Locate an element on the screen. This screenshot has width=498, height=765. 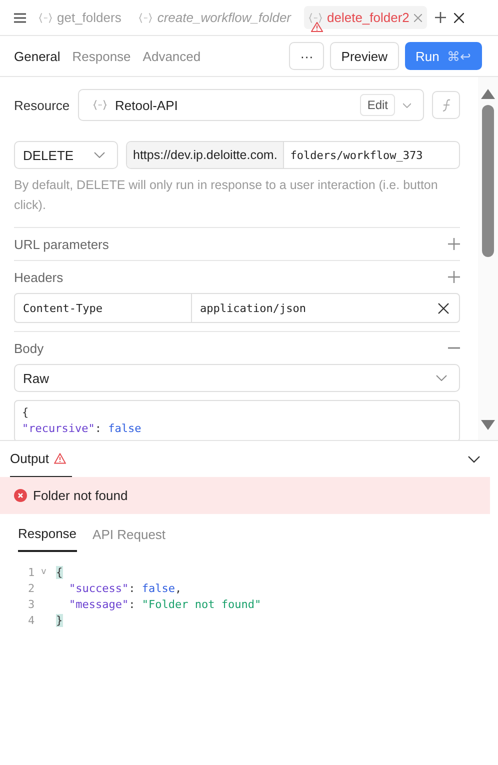
scroll-up-icon is located at coordinates (488, 94).